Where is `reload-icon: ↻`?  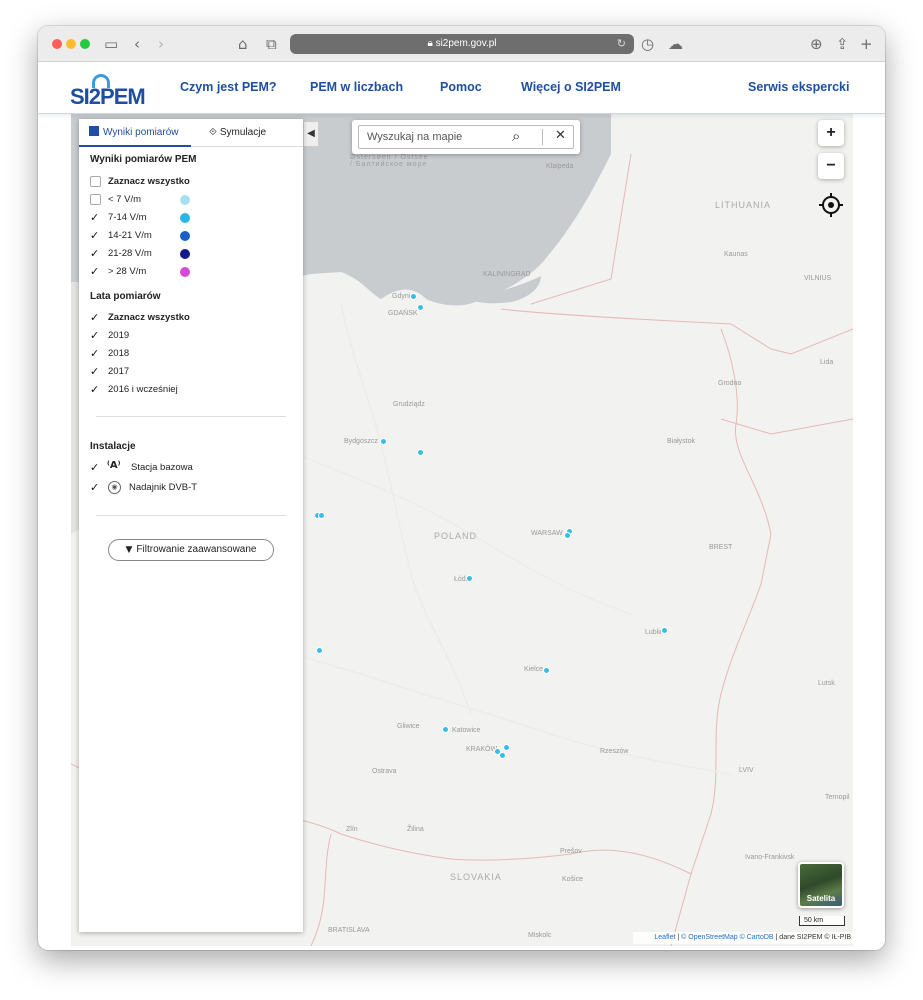 reload-icon: ↻ is located at coordinates (621, 44).